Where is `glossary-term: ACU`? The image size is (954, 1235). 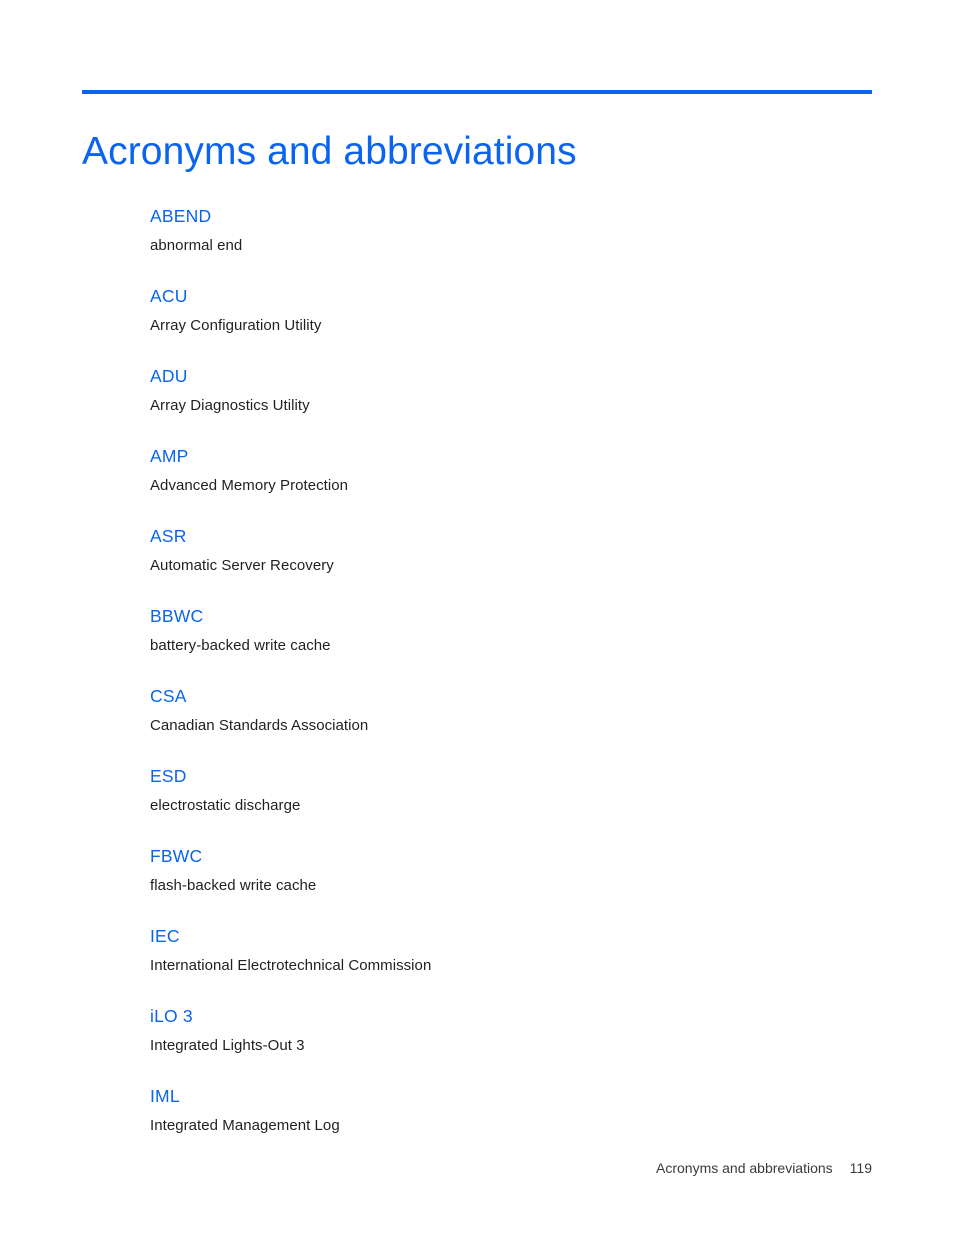 glossary-term: ACU is located at coordinates (169, 296).